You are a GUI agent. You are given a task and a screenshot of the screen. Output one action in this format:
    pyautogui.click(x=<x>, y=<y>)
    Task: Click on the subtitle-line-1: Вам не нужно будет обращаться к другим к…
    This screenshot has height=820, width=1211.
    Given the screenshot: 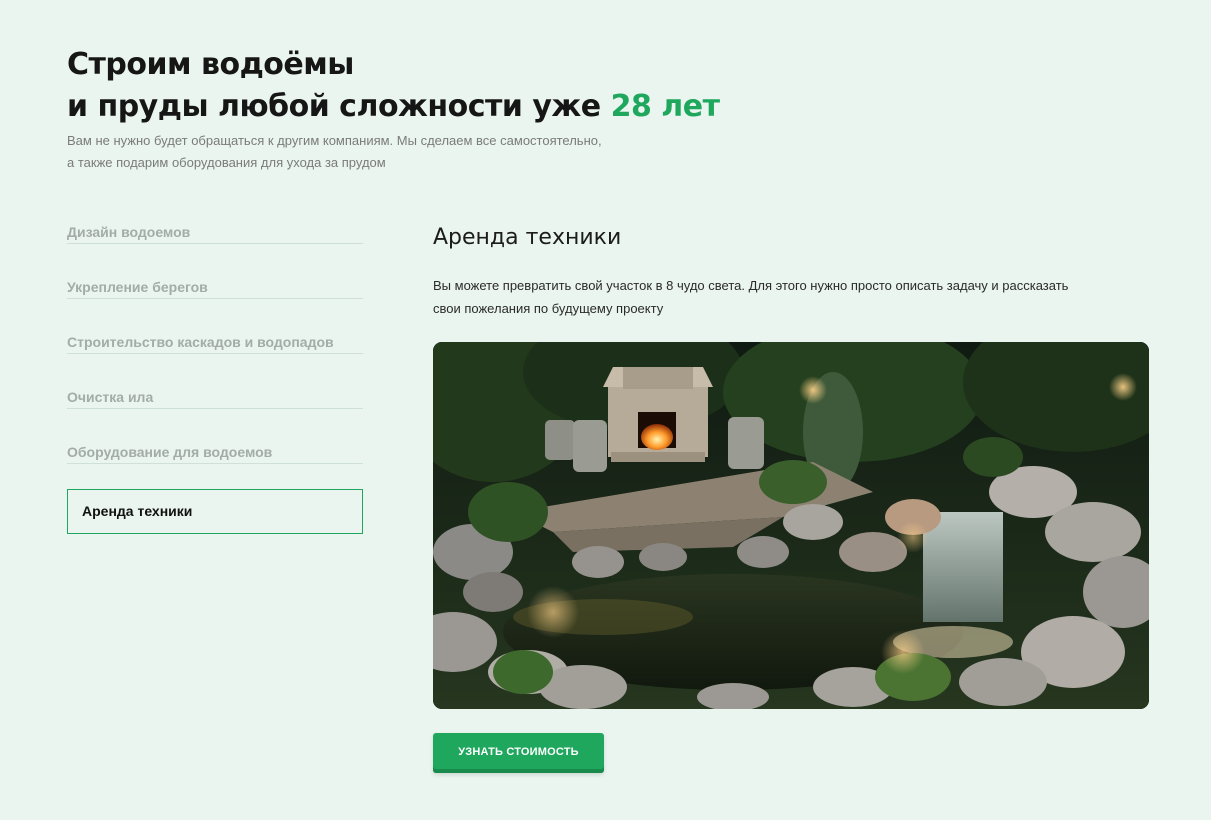 What is the action you would take?
    pyautogui.click(x=334, y=140)
    